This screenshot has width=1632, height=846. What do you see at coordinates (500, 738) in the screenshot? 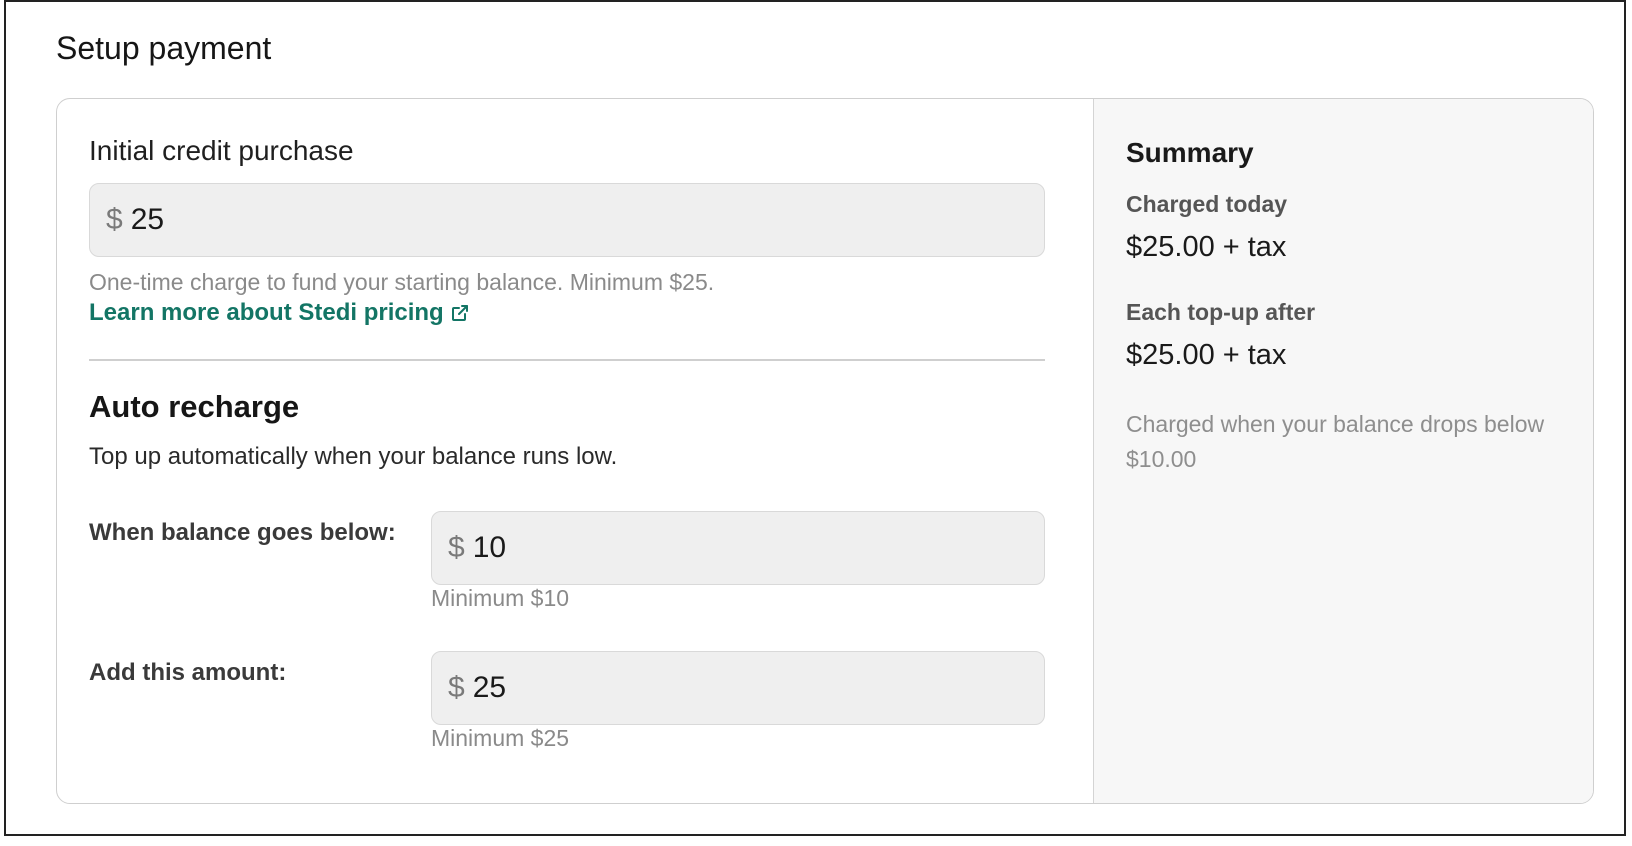
I see `recharge-amount-help: Minimum $25` at bounding box center [500, 738].